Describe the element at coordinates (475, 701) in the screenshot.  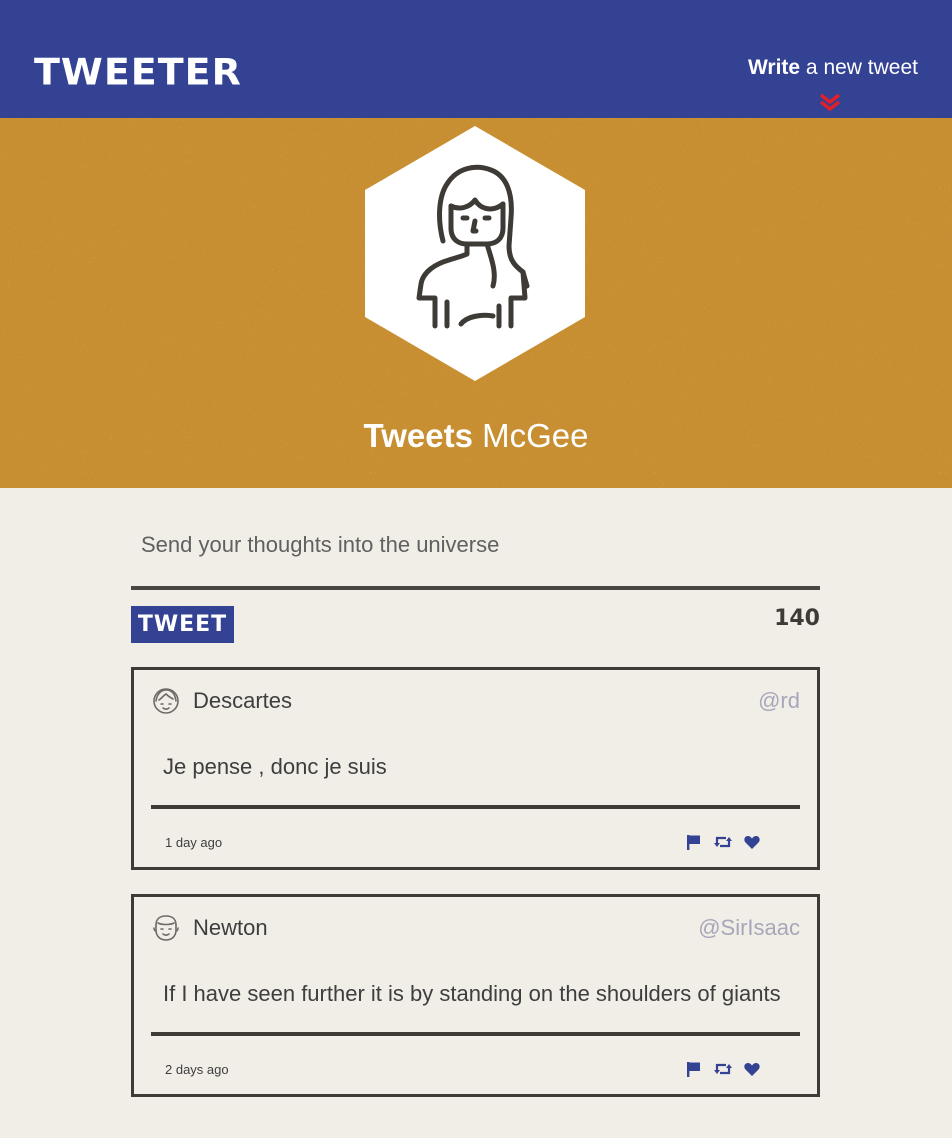
I see `tweet-header: Descartes @rd` at that location.